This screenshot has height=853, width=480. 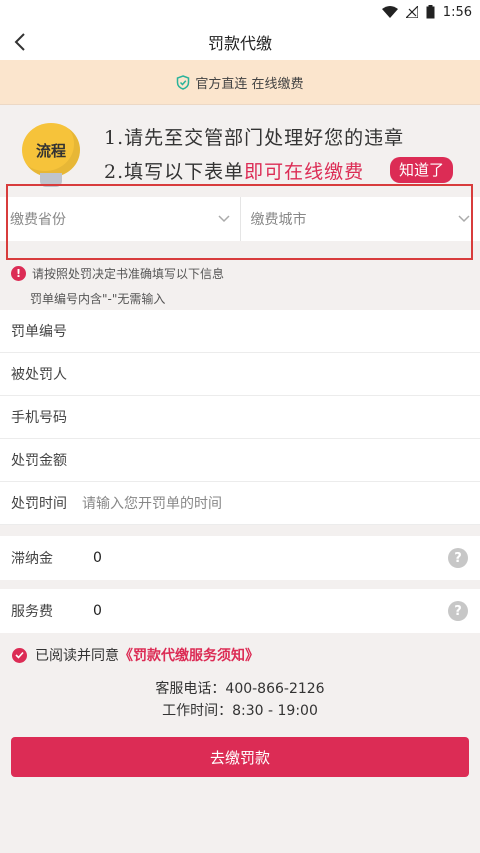 I want to click on nav-bar: 罚款代缴, so click(x=240, y=42).